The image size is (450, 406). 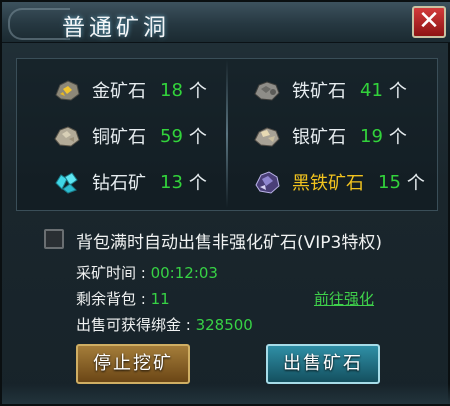 I want to click on close-button: ✕, so click(x=429, y=22).